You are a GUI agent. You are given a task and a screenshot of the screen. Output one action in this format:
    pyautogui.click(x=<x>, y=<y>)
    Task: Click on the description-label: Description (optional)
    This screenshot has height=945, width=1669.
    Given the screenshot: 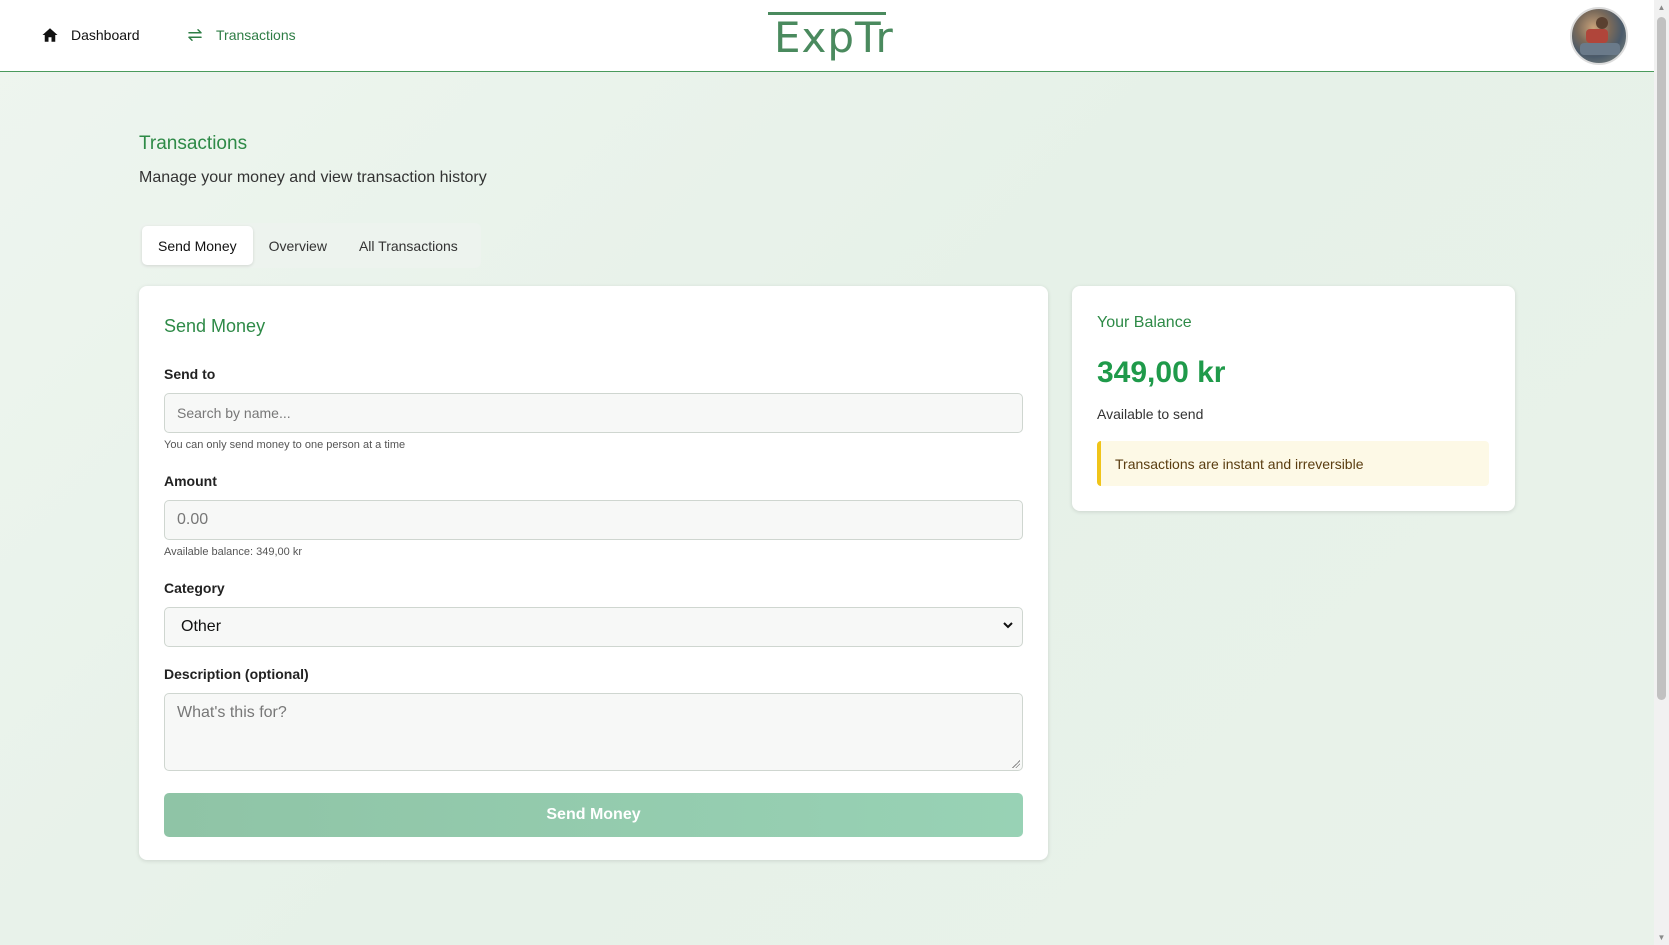 What is the action you would take?
    pyautogui.click(x=236, y=674)
    